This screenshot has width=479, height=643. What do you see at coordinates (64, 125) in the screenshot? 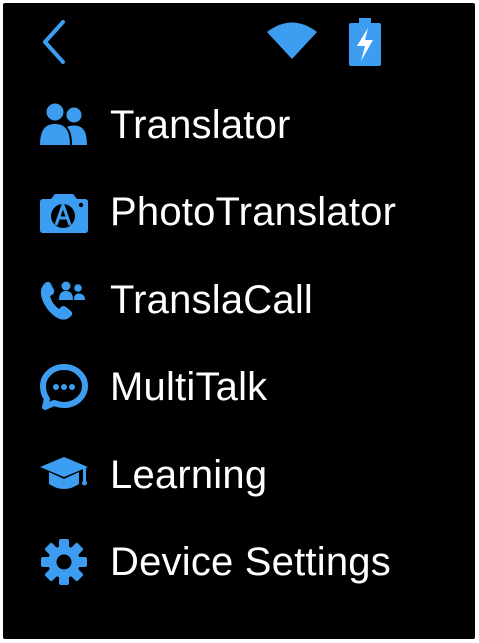
I see `people-icon` at bounding box center [64, 125].